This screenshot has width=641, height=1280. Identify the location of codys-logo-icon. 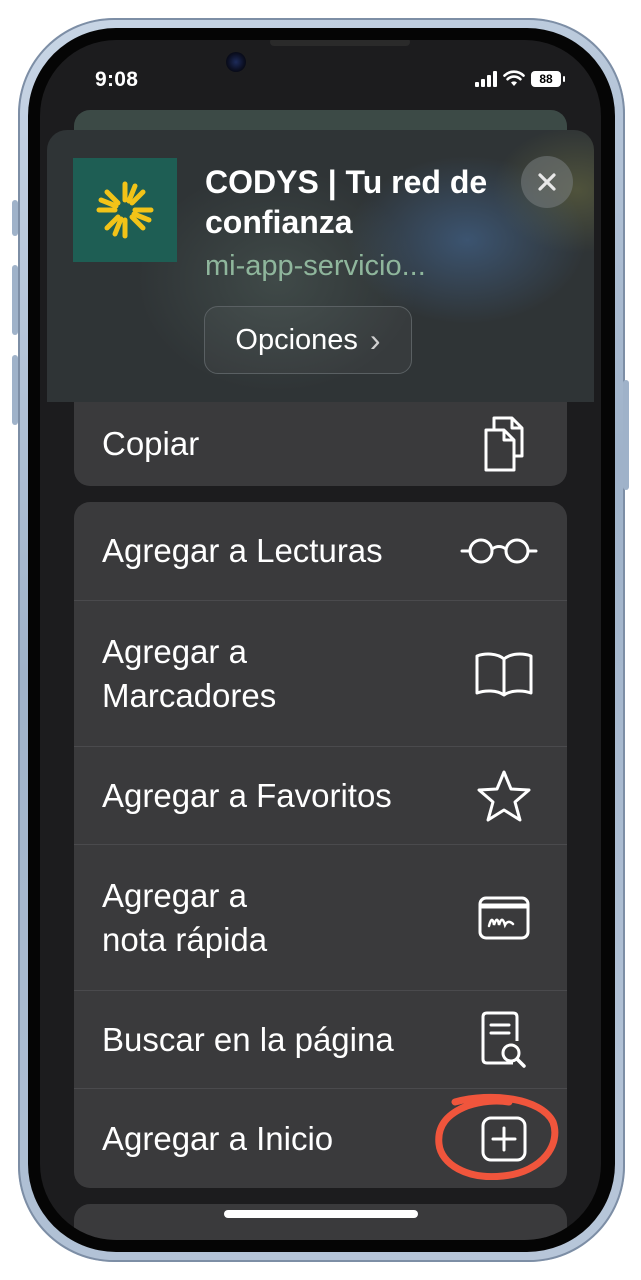
(125, 210).